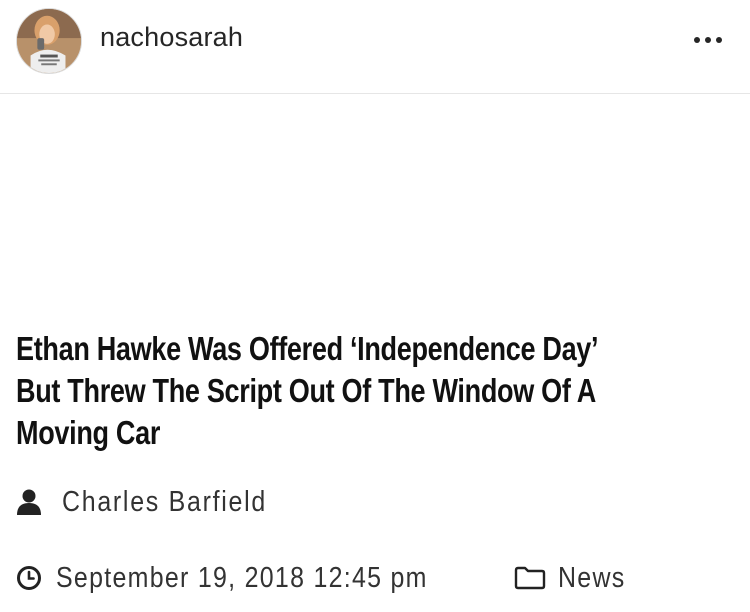  Describe the element at coordinates (29, 502) in the screenshot. I see `user-icon` at that location.